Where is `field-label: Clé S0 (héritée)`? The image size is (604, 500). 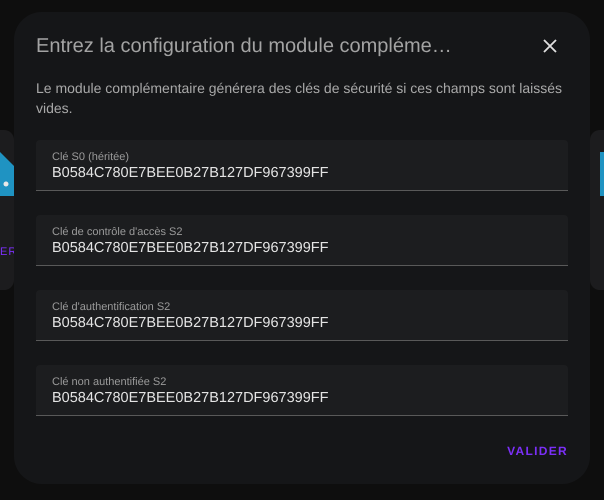
field-label: Clé S0 (héritée) is located at coordinates (91, 157).